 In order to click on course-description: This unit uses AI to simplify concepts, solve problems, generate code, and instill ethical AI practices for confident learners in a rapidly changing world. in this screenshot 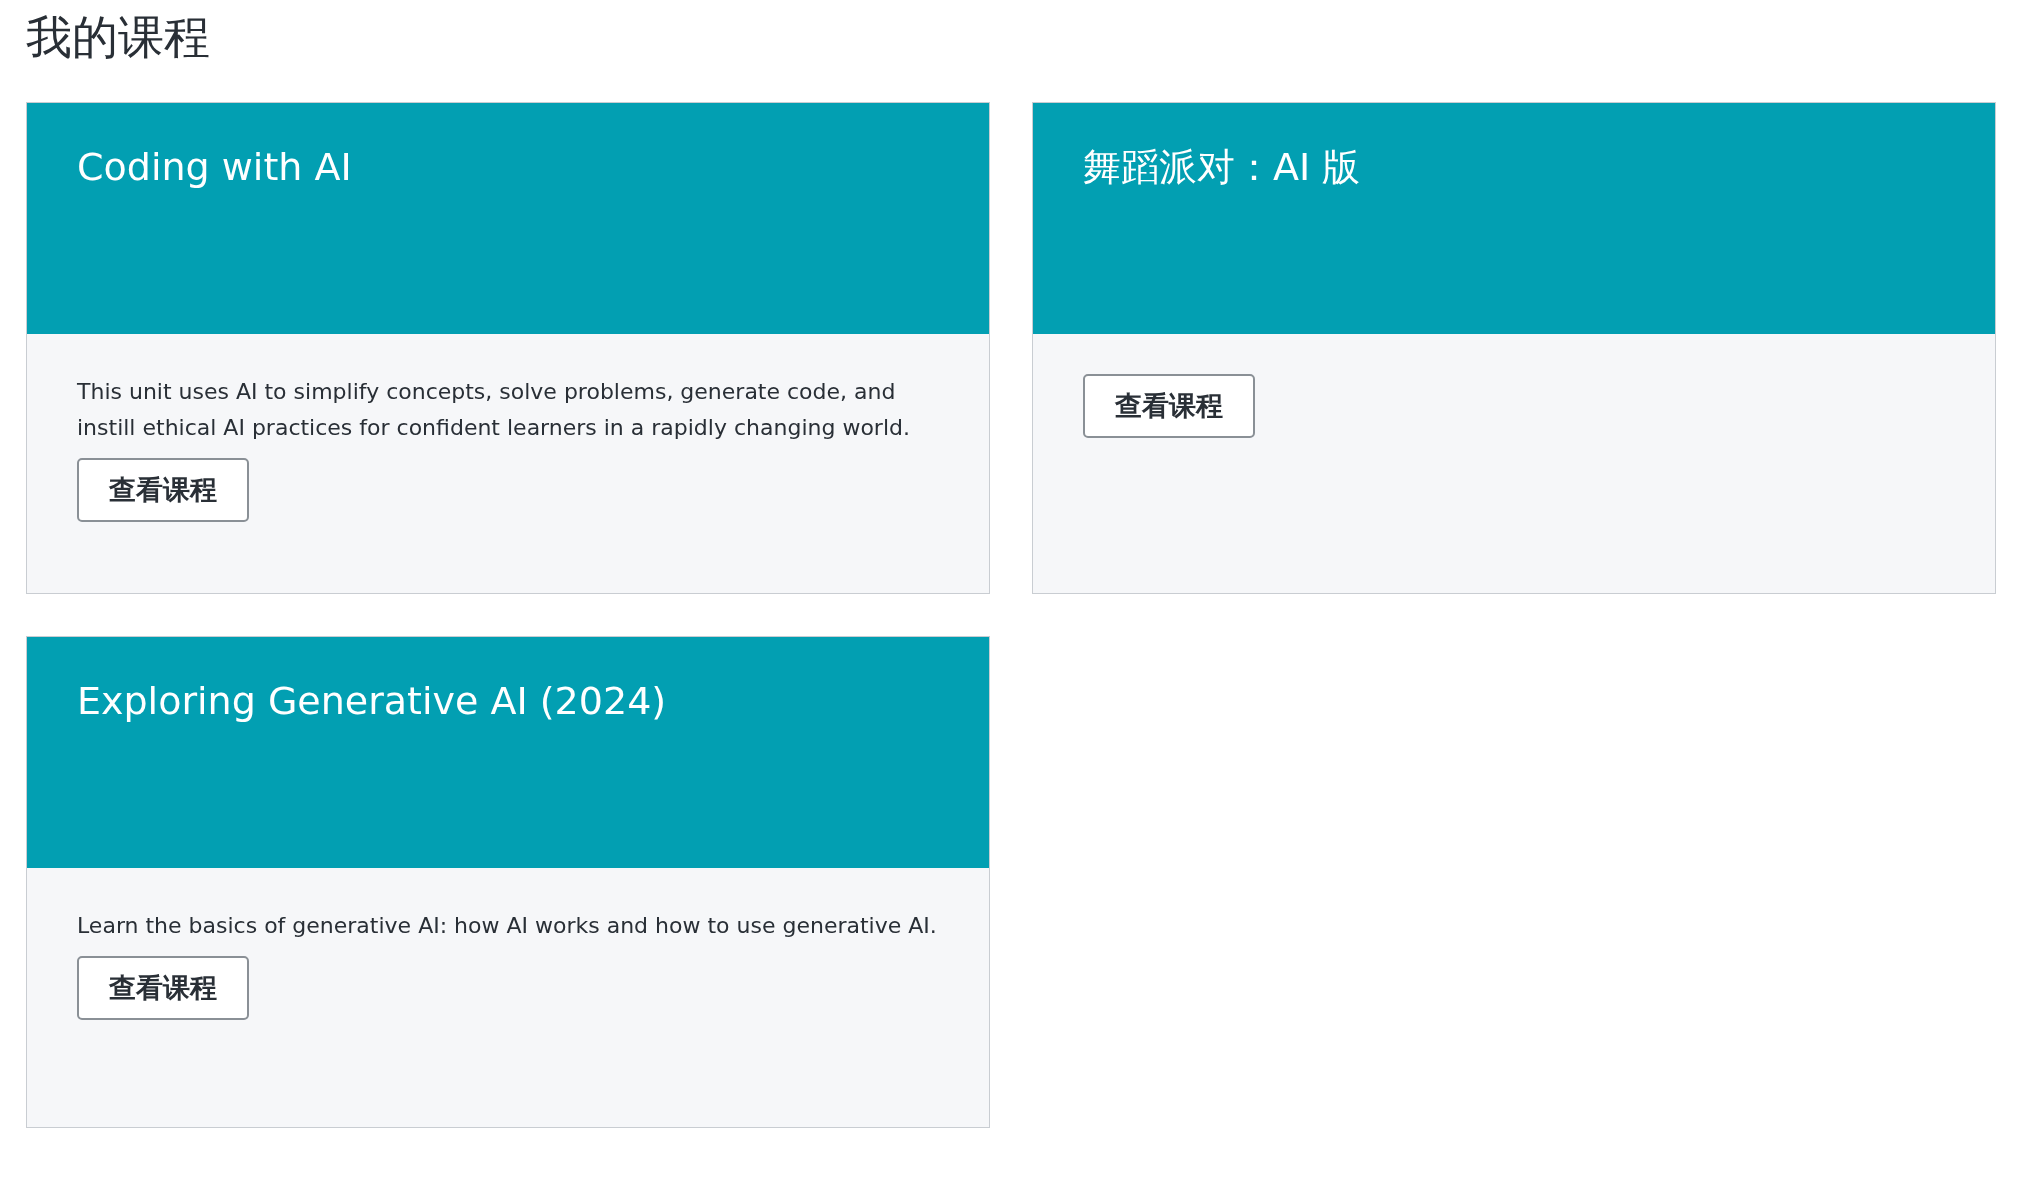, I will do `click(494, 409)`.